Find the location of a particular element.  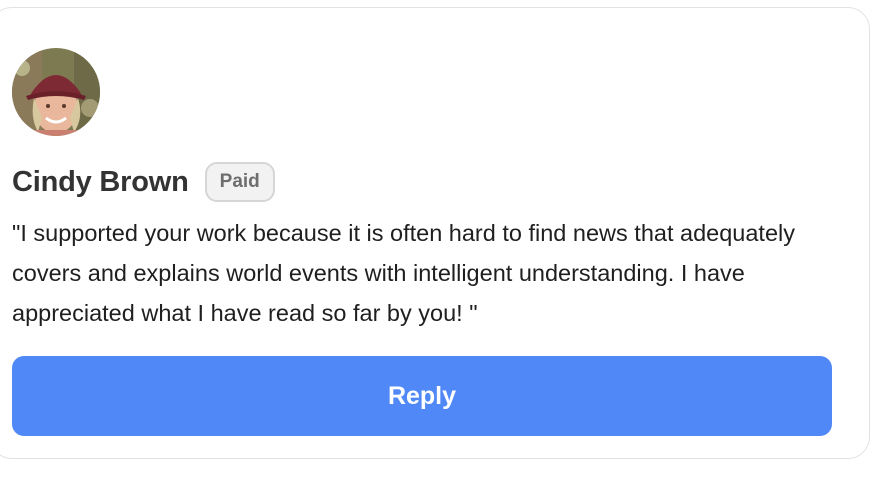

author-row: Cindy Brown Paid is located at coordinates (143, 182).